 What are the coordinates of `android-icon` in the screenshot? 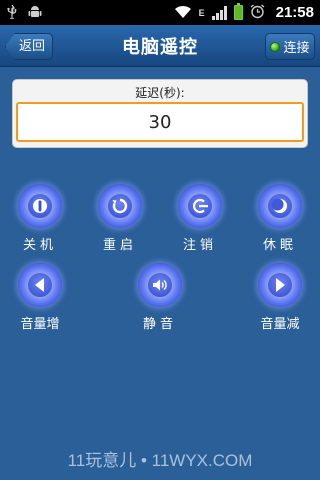 It's located at (35, 13).